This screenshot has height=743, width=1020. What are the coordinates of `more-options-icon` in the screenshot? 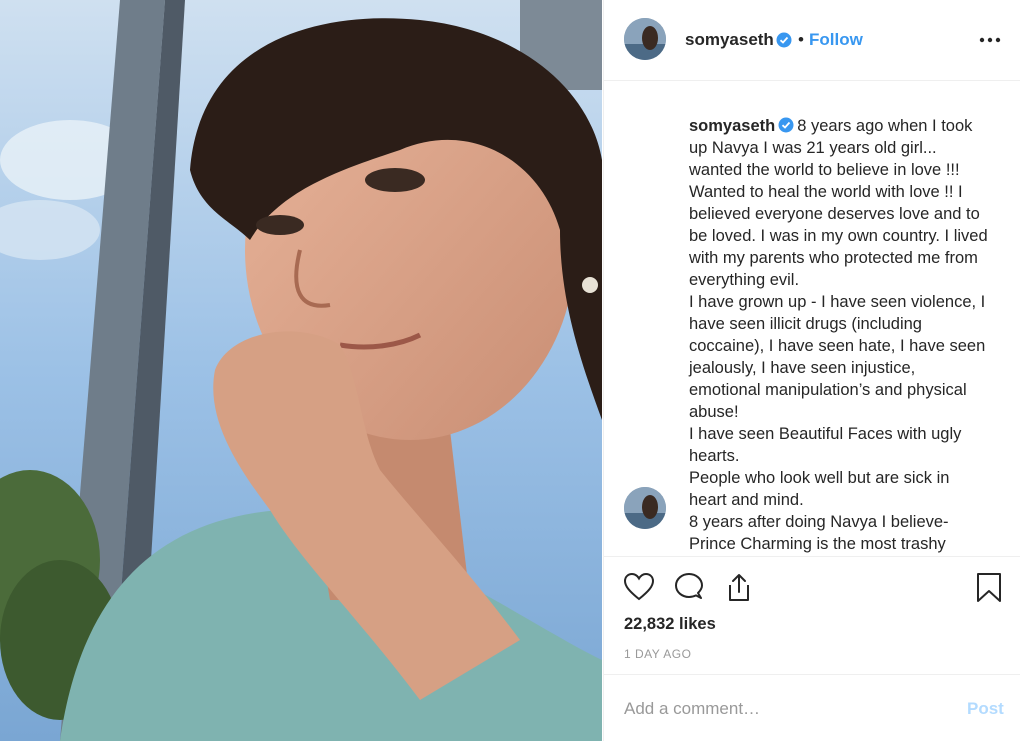 It's located at (990, 40).